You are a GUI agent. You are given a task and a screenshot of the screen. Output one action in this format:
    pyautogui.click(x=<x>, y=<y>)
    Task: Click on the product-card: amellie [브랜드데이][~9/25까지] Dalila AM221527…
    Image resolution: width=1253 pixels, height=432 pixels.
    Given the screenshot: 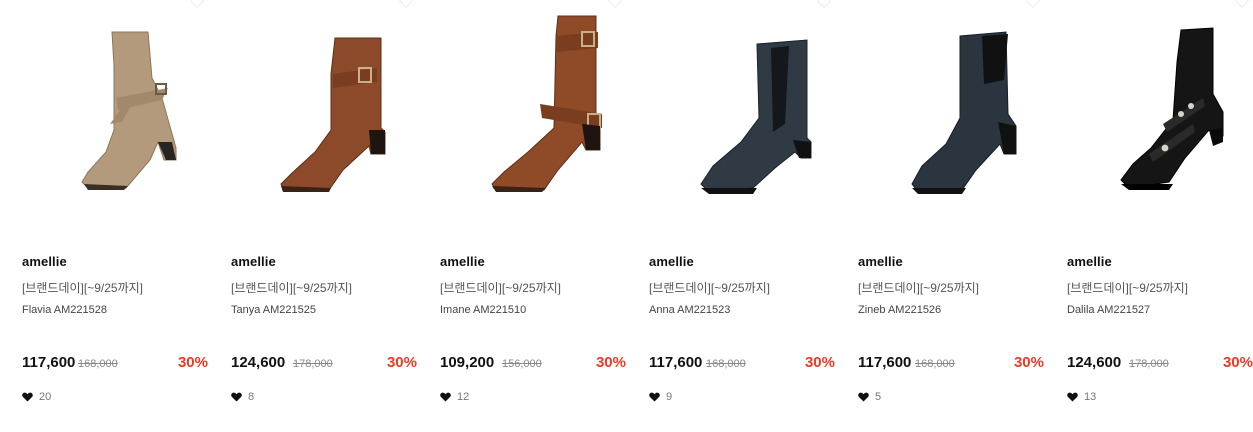 What is the action you would take?
    pyautogui.click(x=1160, y=216)
    